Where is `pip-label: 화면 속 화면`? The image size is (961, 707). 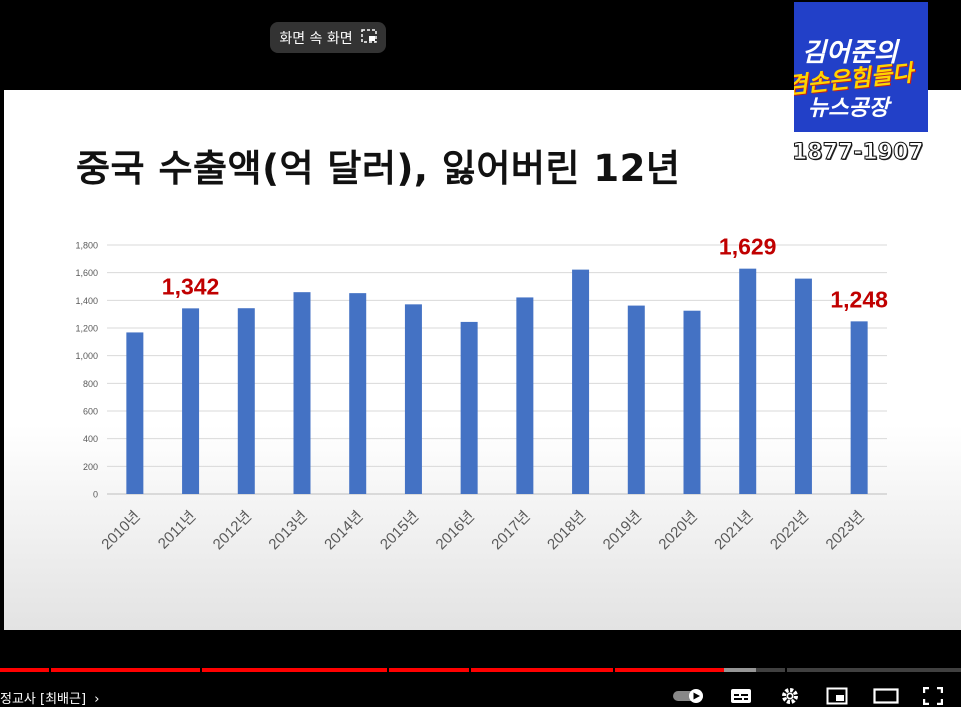 pip-label: 화면 속 화면 is located at coordinates (316, 38).